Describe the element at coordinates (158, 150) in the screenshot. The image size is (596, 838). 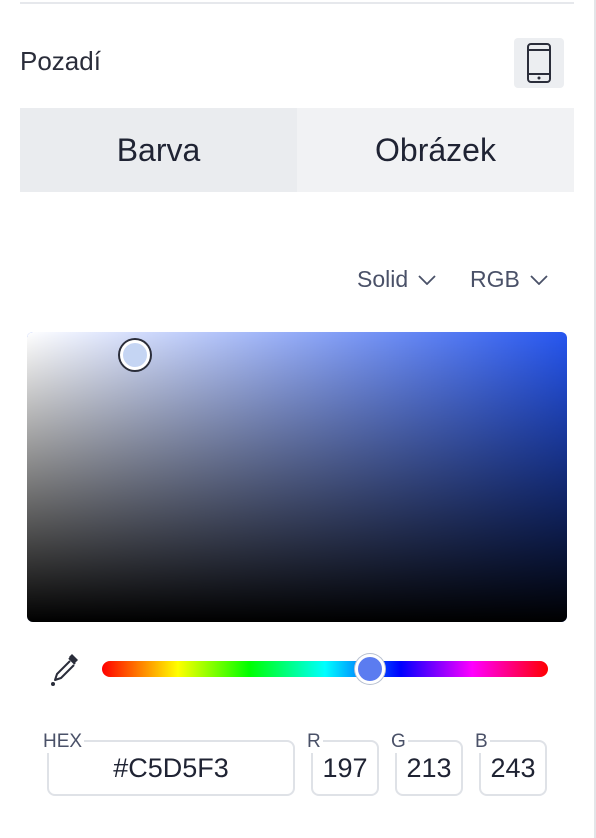
I see `tab-color: Barva` at that location.